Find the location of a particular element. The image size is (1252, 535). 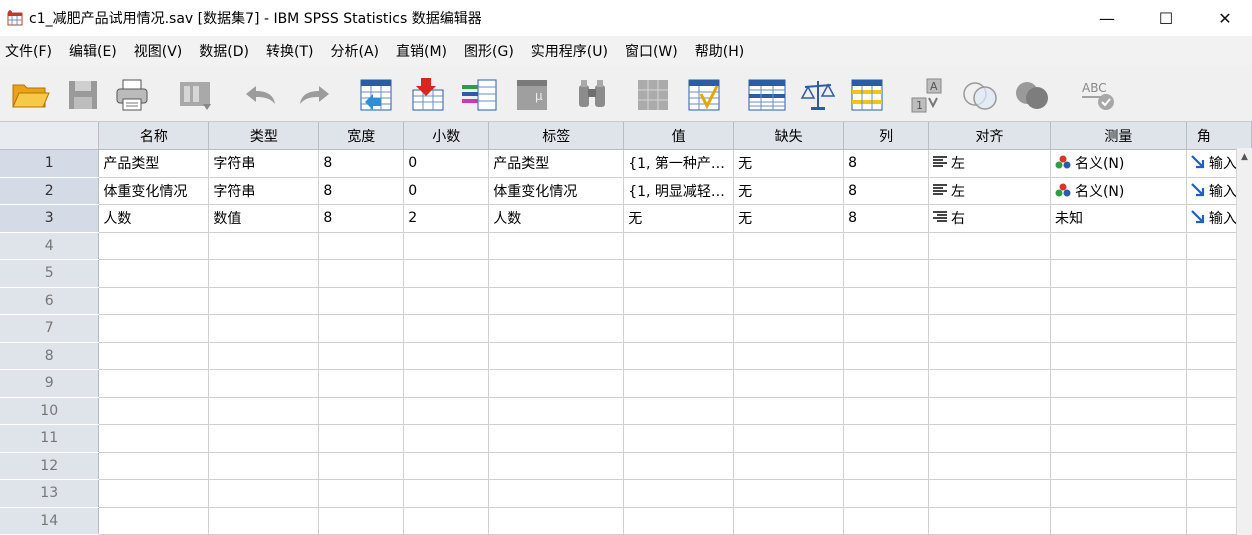

weight-cases-icon is located at coordinates (818, 95).